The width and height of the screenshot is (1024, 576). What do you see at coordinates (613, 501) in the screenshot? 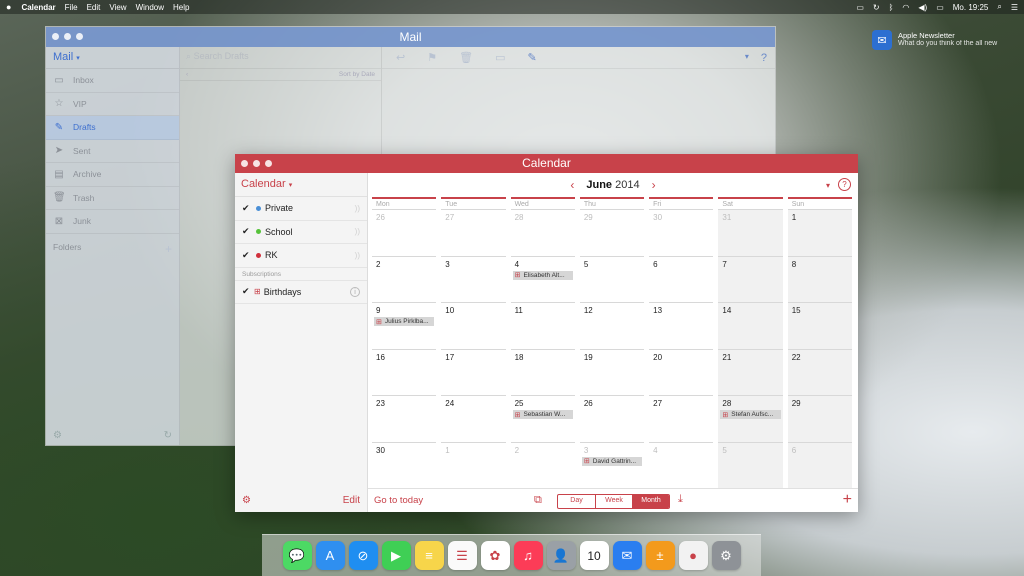
I see `view-week-button: Week` at bounding box center [613, 501].